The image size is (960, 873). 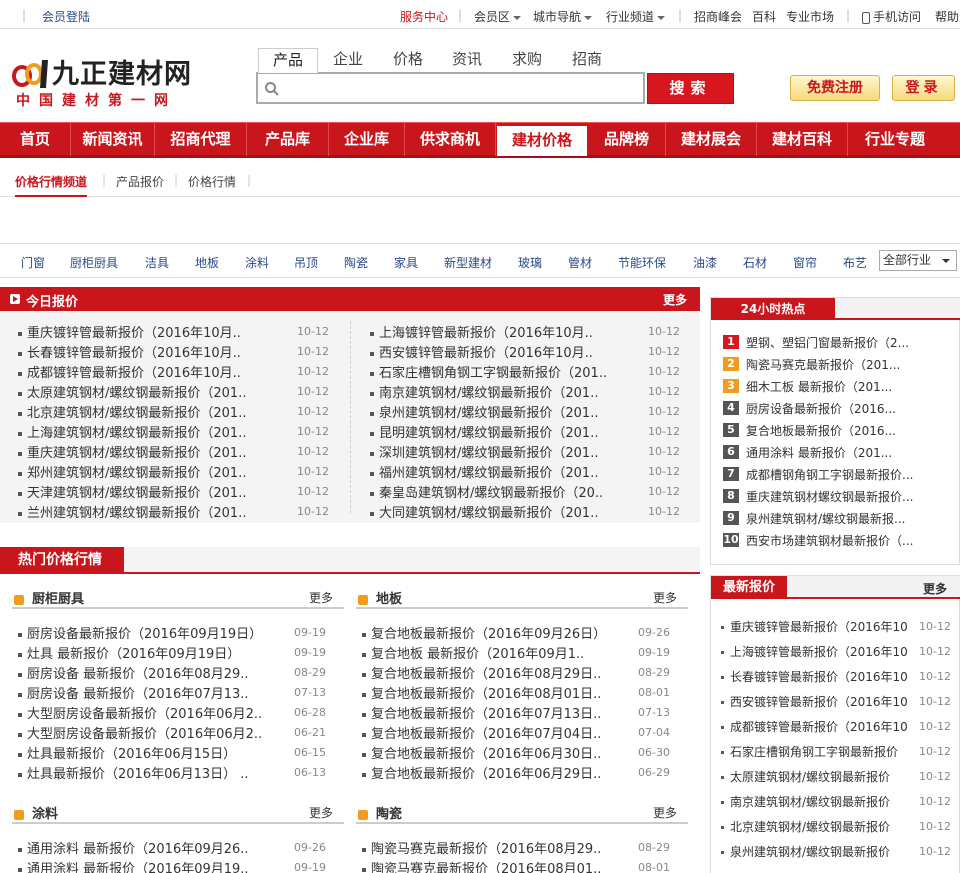 I want to click on nav-news: 新闻资讯, so click(x=113, y=139).